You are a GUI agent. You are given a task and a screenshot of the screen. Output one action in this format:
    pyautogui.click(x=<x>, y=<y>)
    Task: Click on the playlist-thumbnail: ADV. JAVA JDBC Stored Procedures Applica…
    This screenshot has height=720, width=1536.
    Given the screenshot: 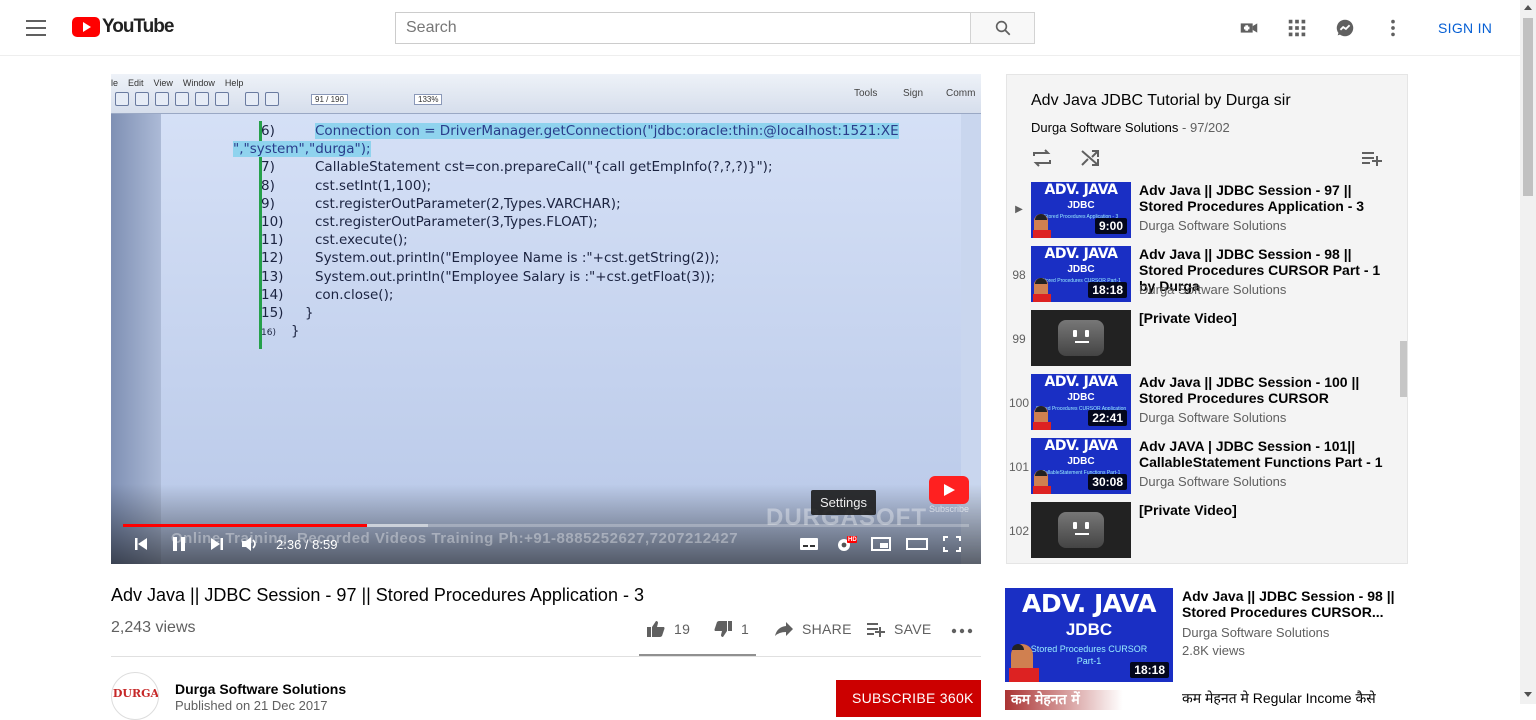 What is the action you would take?
    pyautogui.click(x=1081, y=210)
    